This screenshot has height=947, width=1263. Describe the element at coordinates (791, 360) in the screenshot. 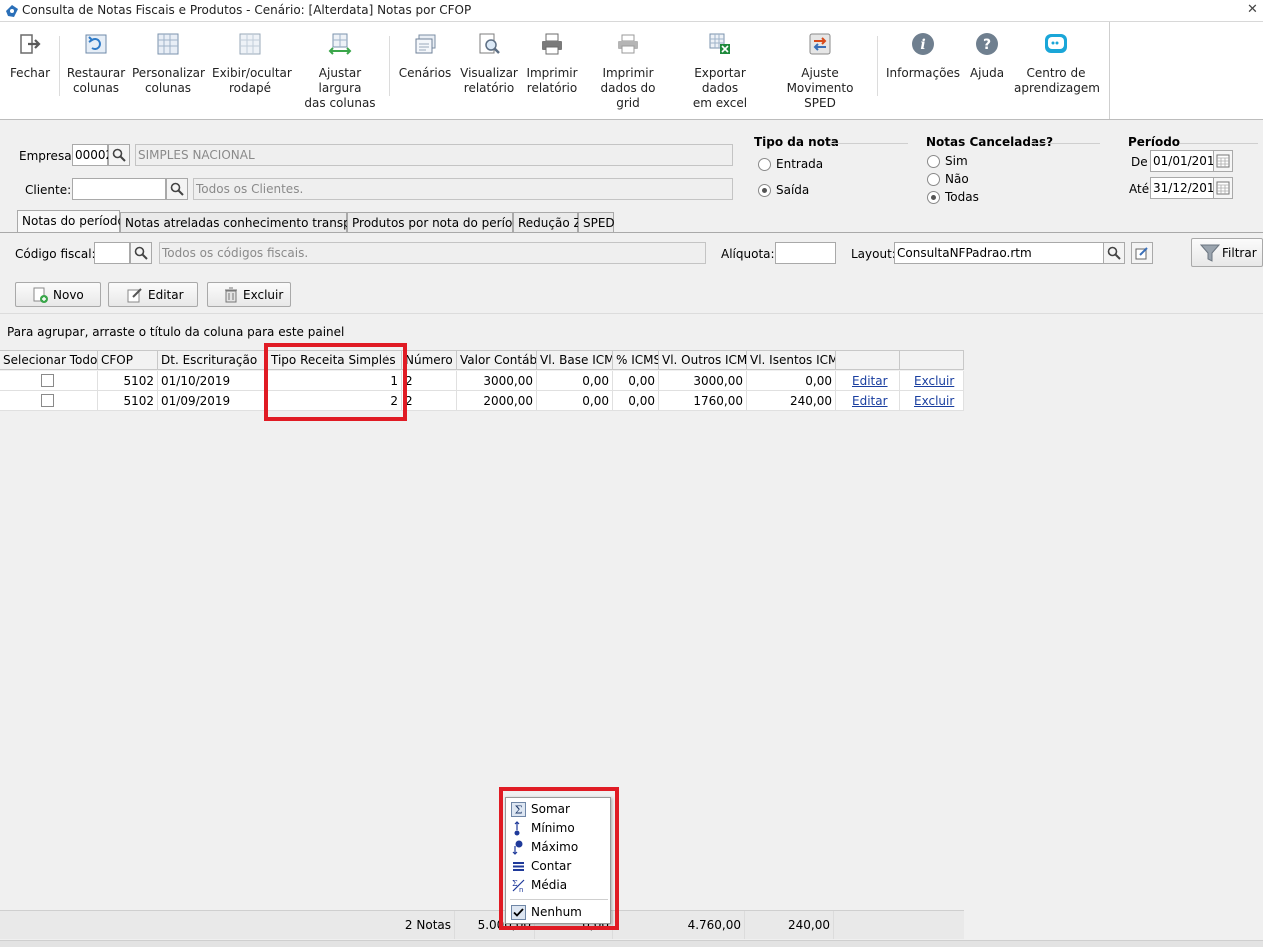

I see `header-isentos-icms: Vl. Isentos ICMS` at that location.